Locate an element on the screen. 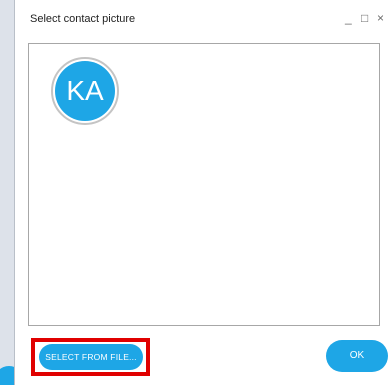 Image resolution: width=391 pixels, height=385 pixels. ok-button: OK is located at coordinates (357, 356).